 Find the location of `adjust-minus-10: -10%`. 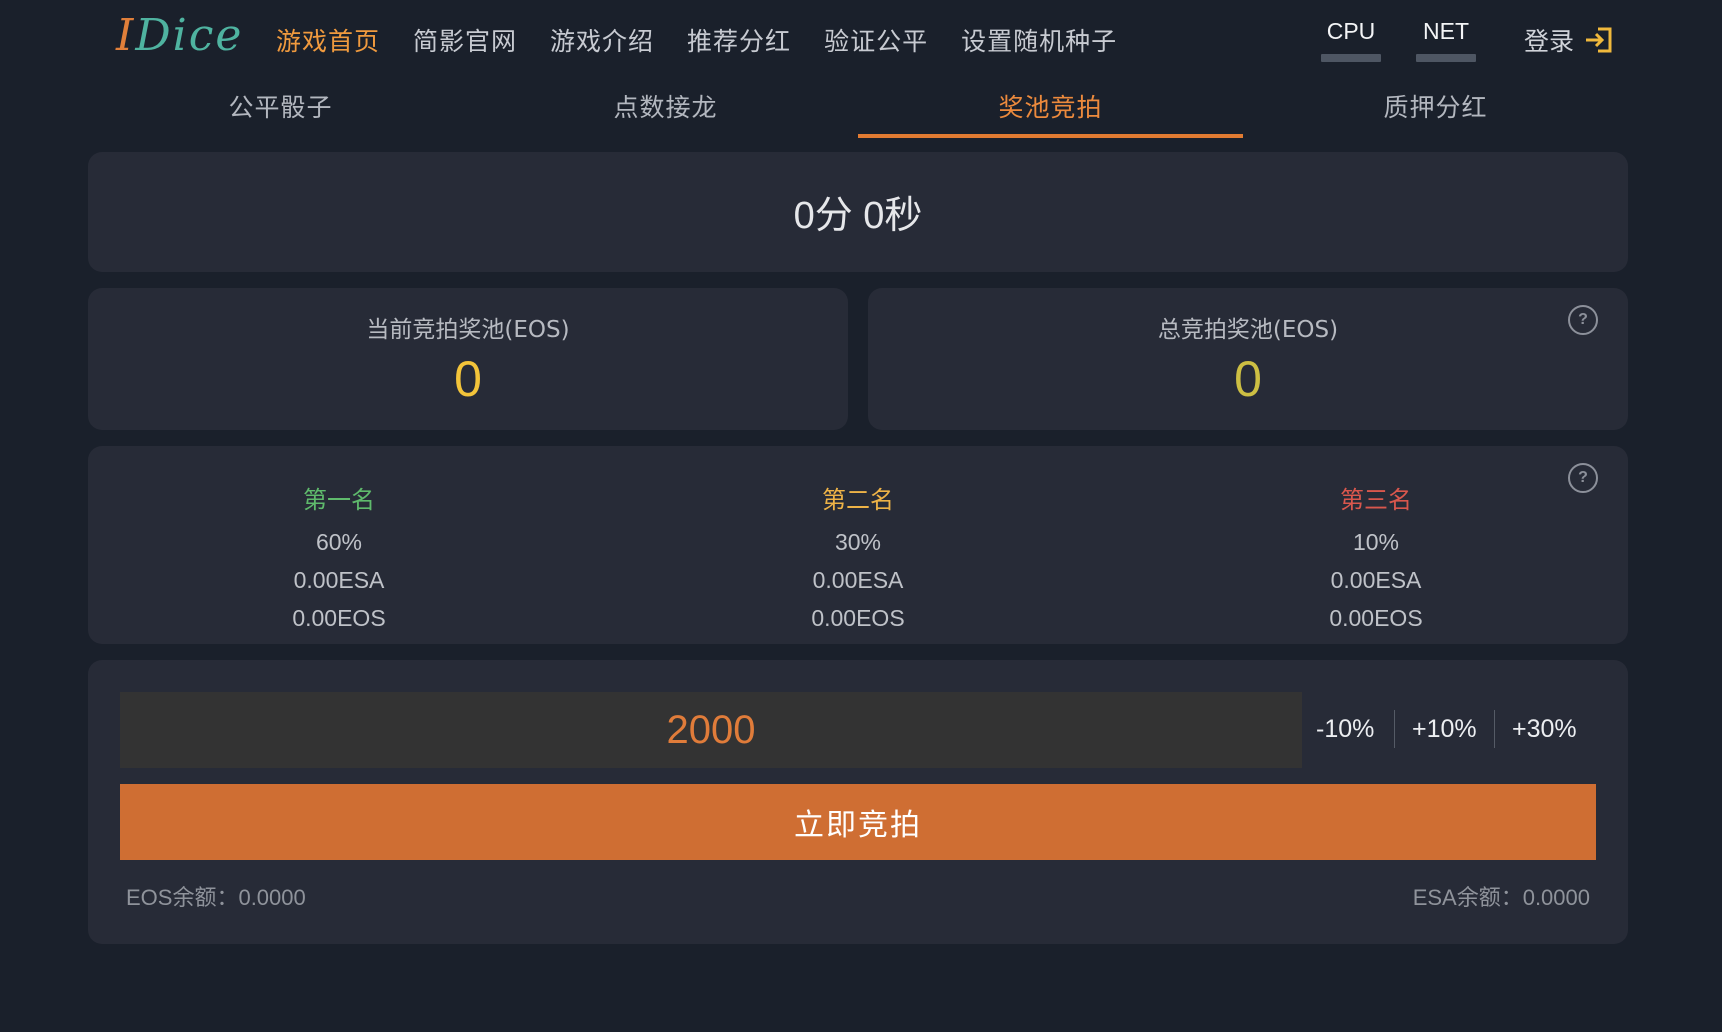

adjust-minus-10: -10% is located at coordinates (1345, 729).